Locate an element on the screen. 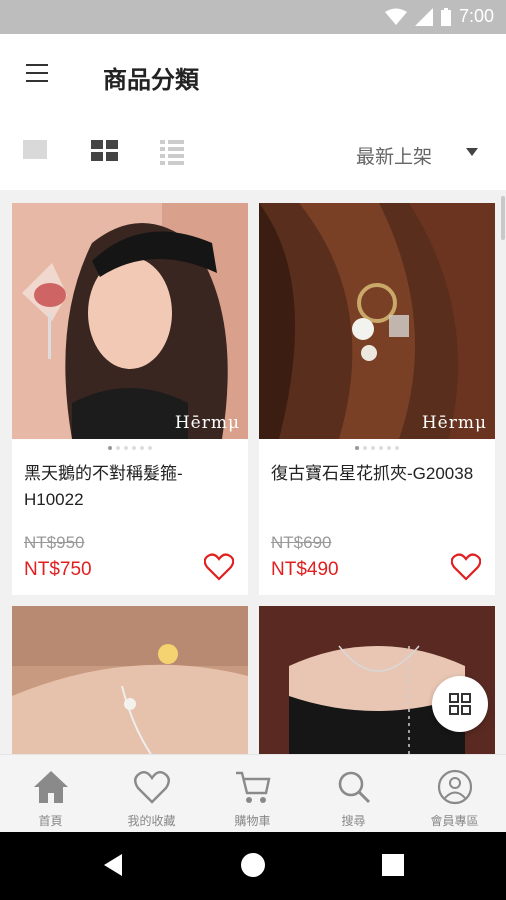  product-image is located at coordinates (130, 680).